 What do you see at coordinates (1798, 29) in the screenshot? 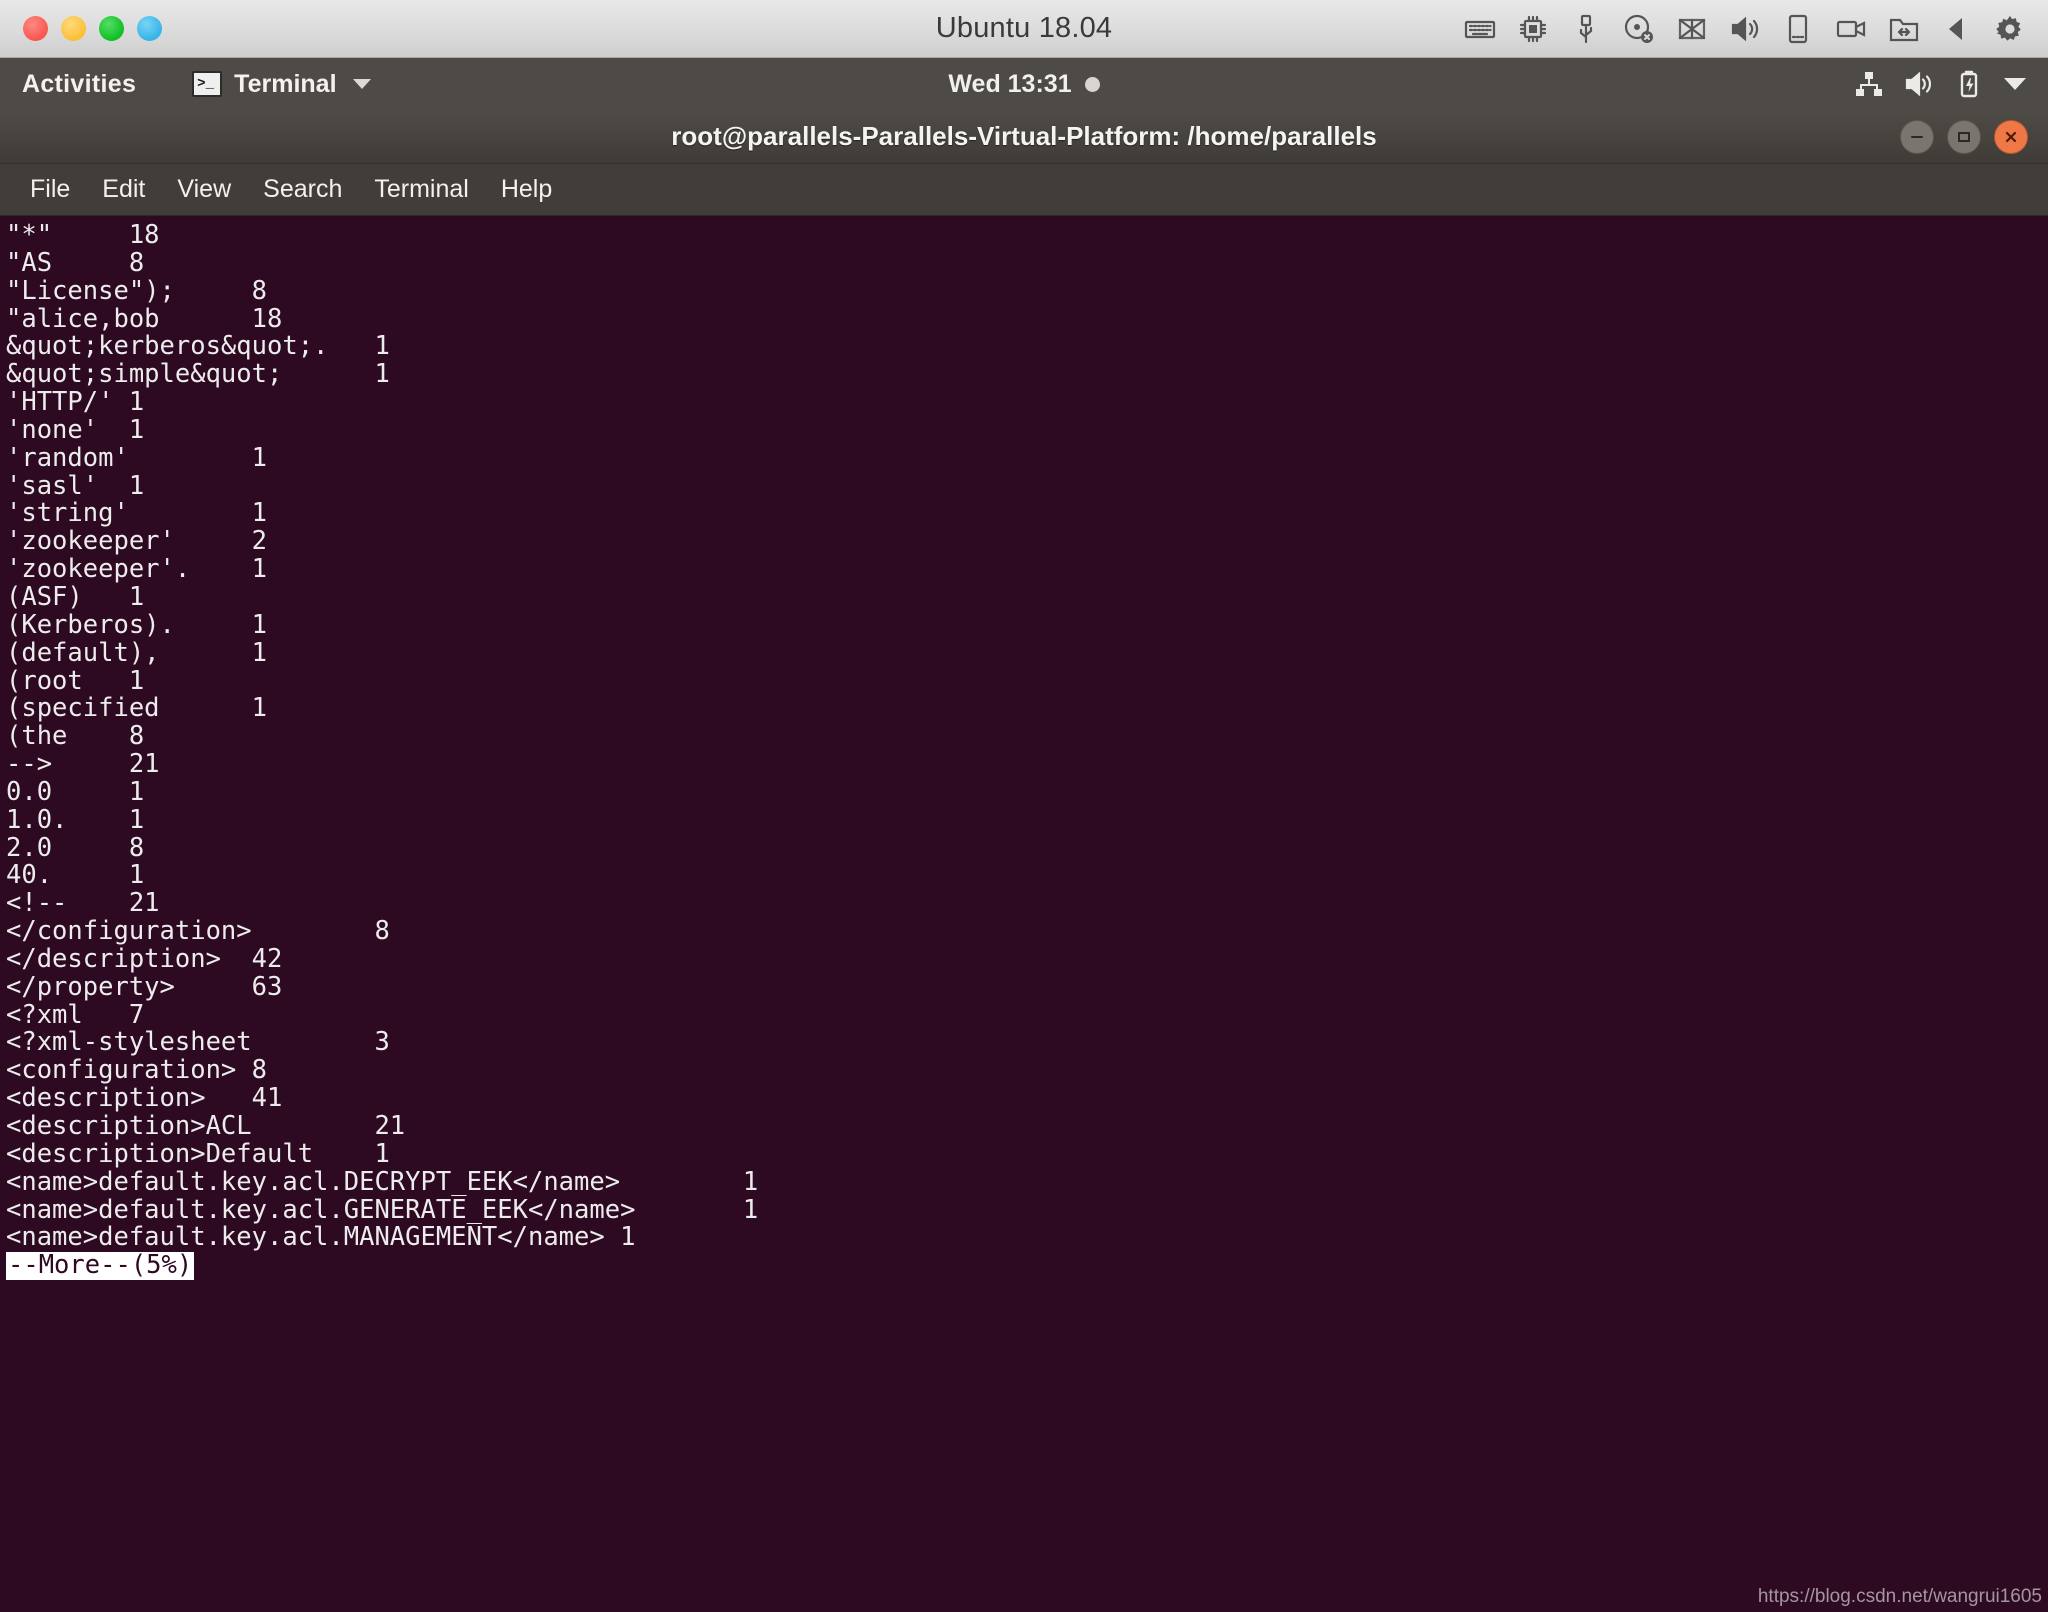
I see `mobile-device-icon` at bounding box center [1798, 29].